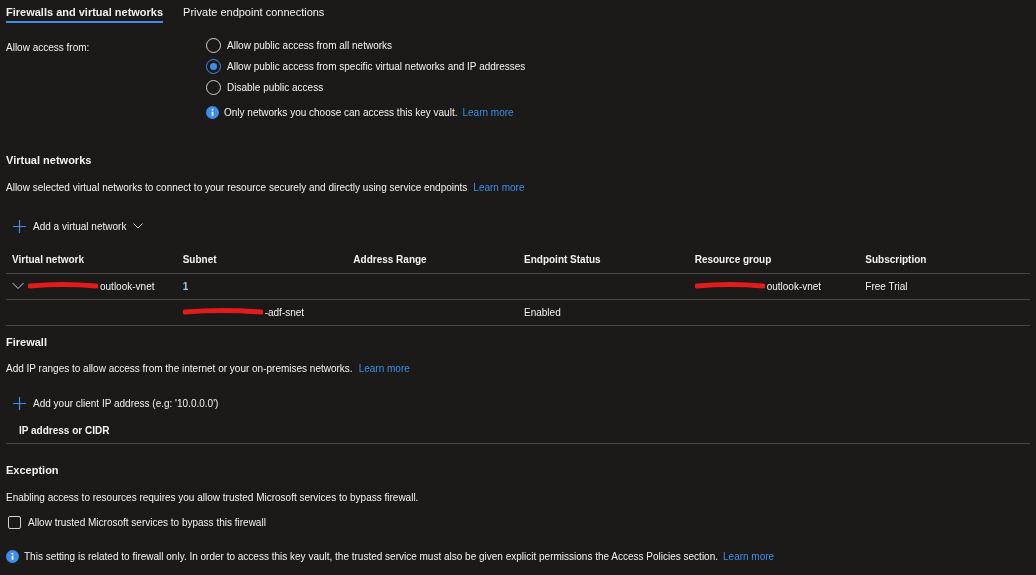  I want to click on add-client-ip-button: Add your client IP address (e.g: '10.0.0.0'), so click(116, 403).